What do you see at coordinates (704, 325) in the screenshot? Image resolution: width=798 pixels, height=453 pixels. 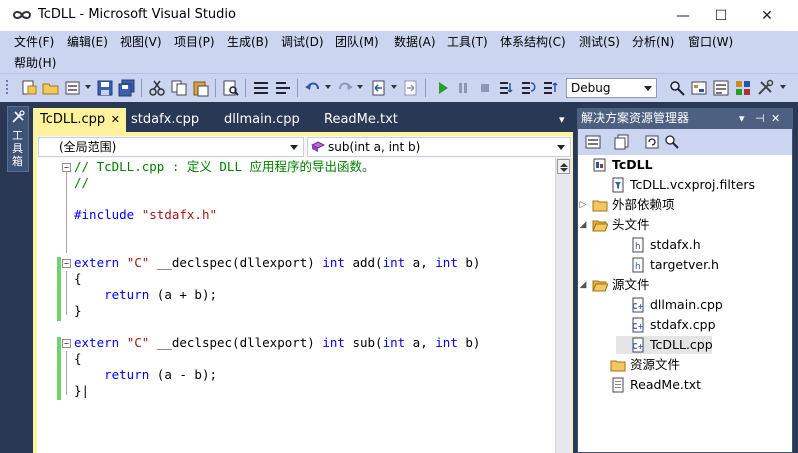 I see `tree-item: C+ stdafx.cpp` at bounding box center [704, 325].